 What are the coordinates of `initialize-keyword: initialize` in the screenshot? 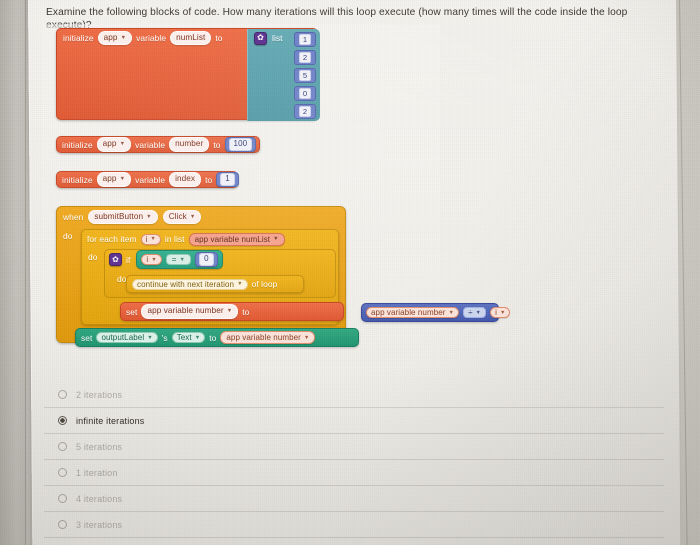 It's located at (78, 38).